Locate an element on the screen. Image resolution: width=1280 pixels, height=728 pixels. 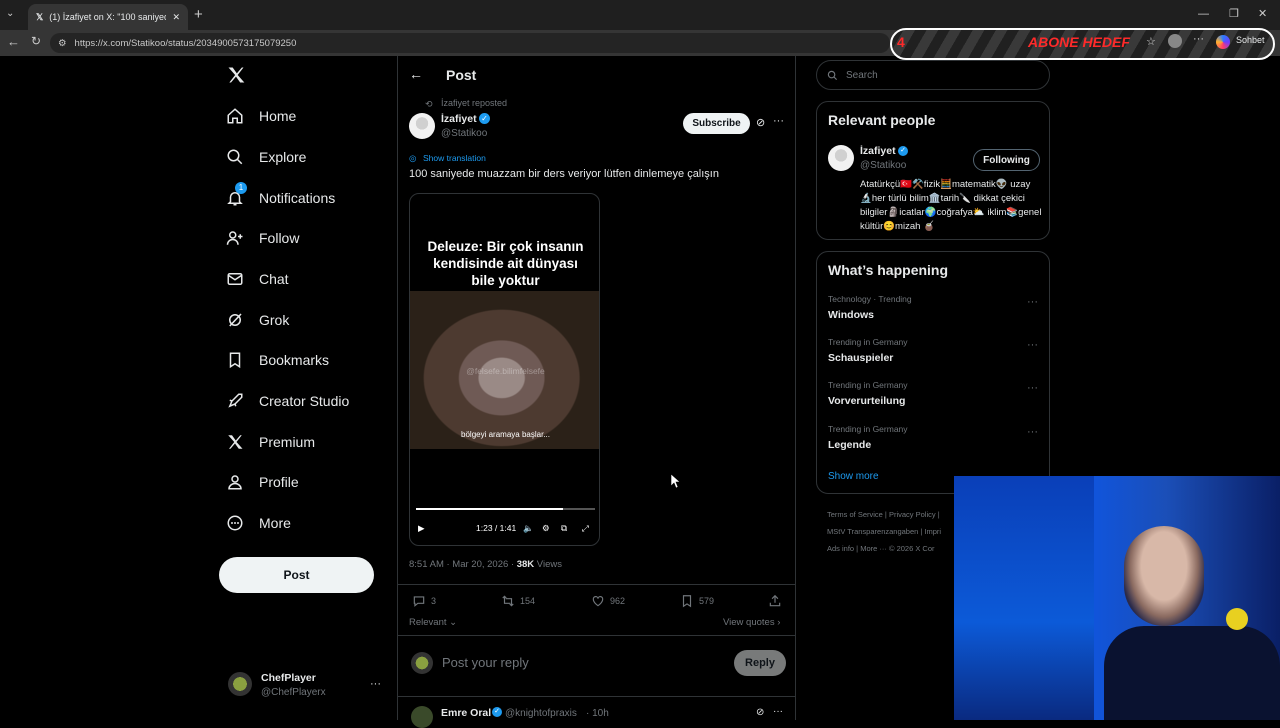
compose-post-button: Post is located at coordinates (296, 575).